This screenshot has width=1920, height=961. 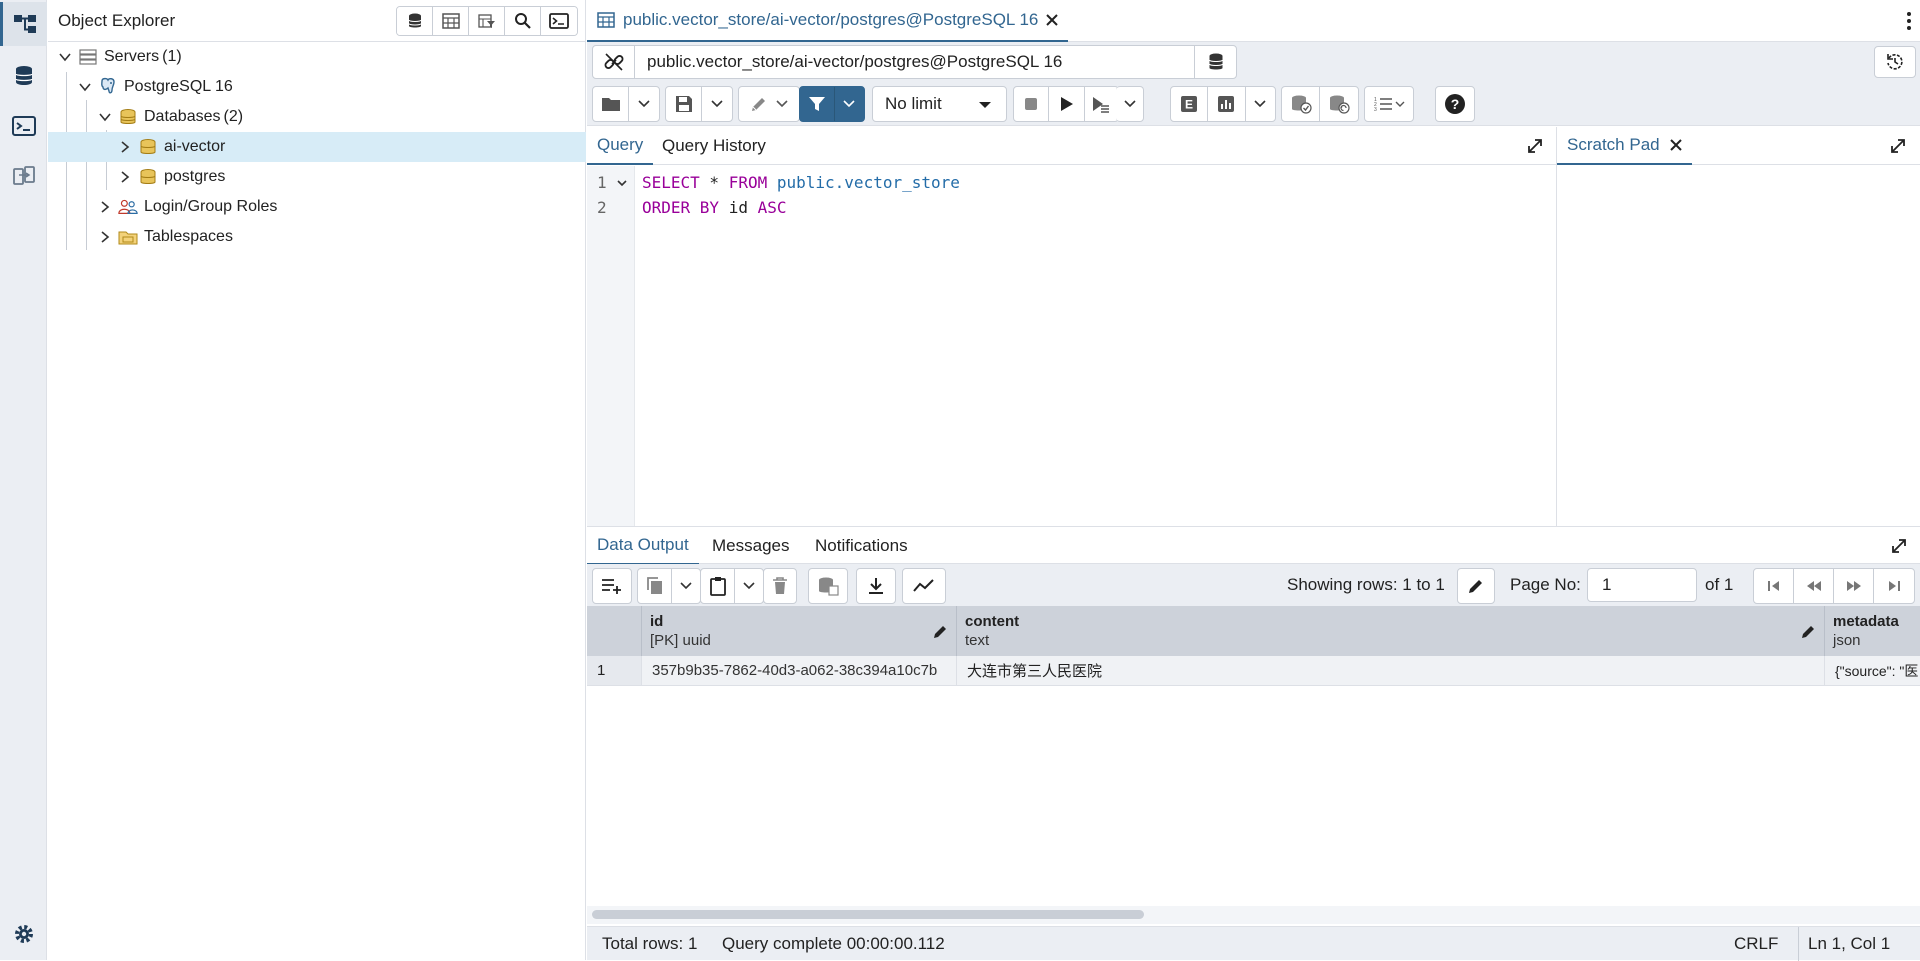 What do you see at coordinates (23, 24) in the screenshot?
I see `object-explorer-rail-button` at bounding box center [23, 24].